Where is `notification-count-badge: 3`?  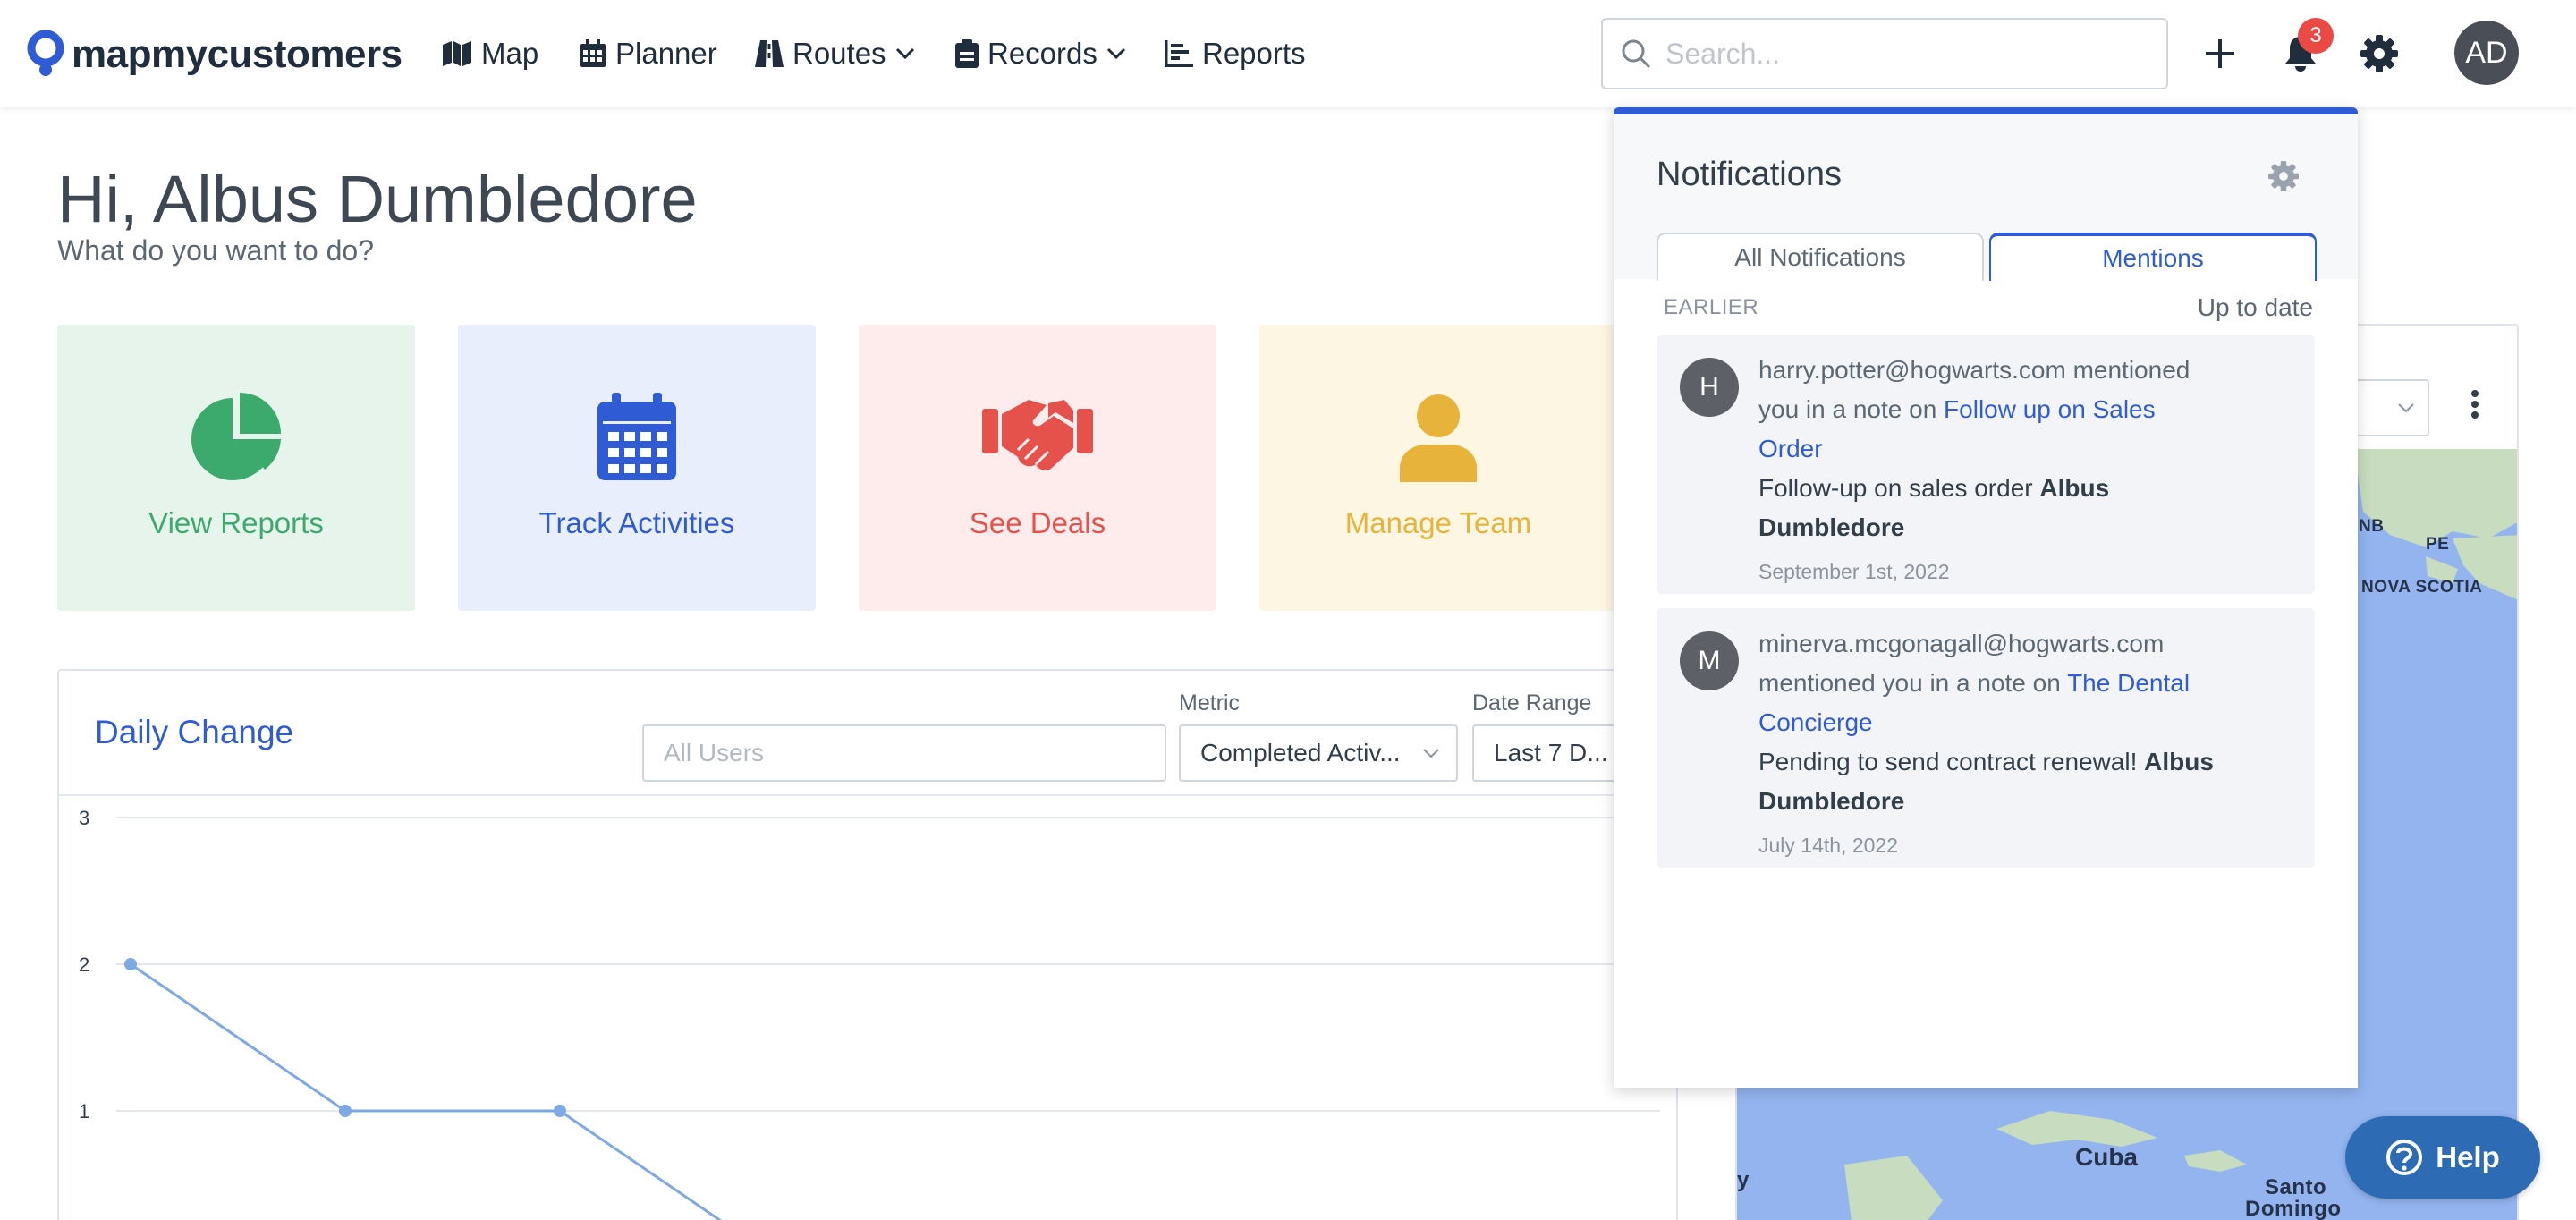
notification-count-badge: 3 is located at coordinates (2316, 36).